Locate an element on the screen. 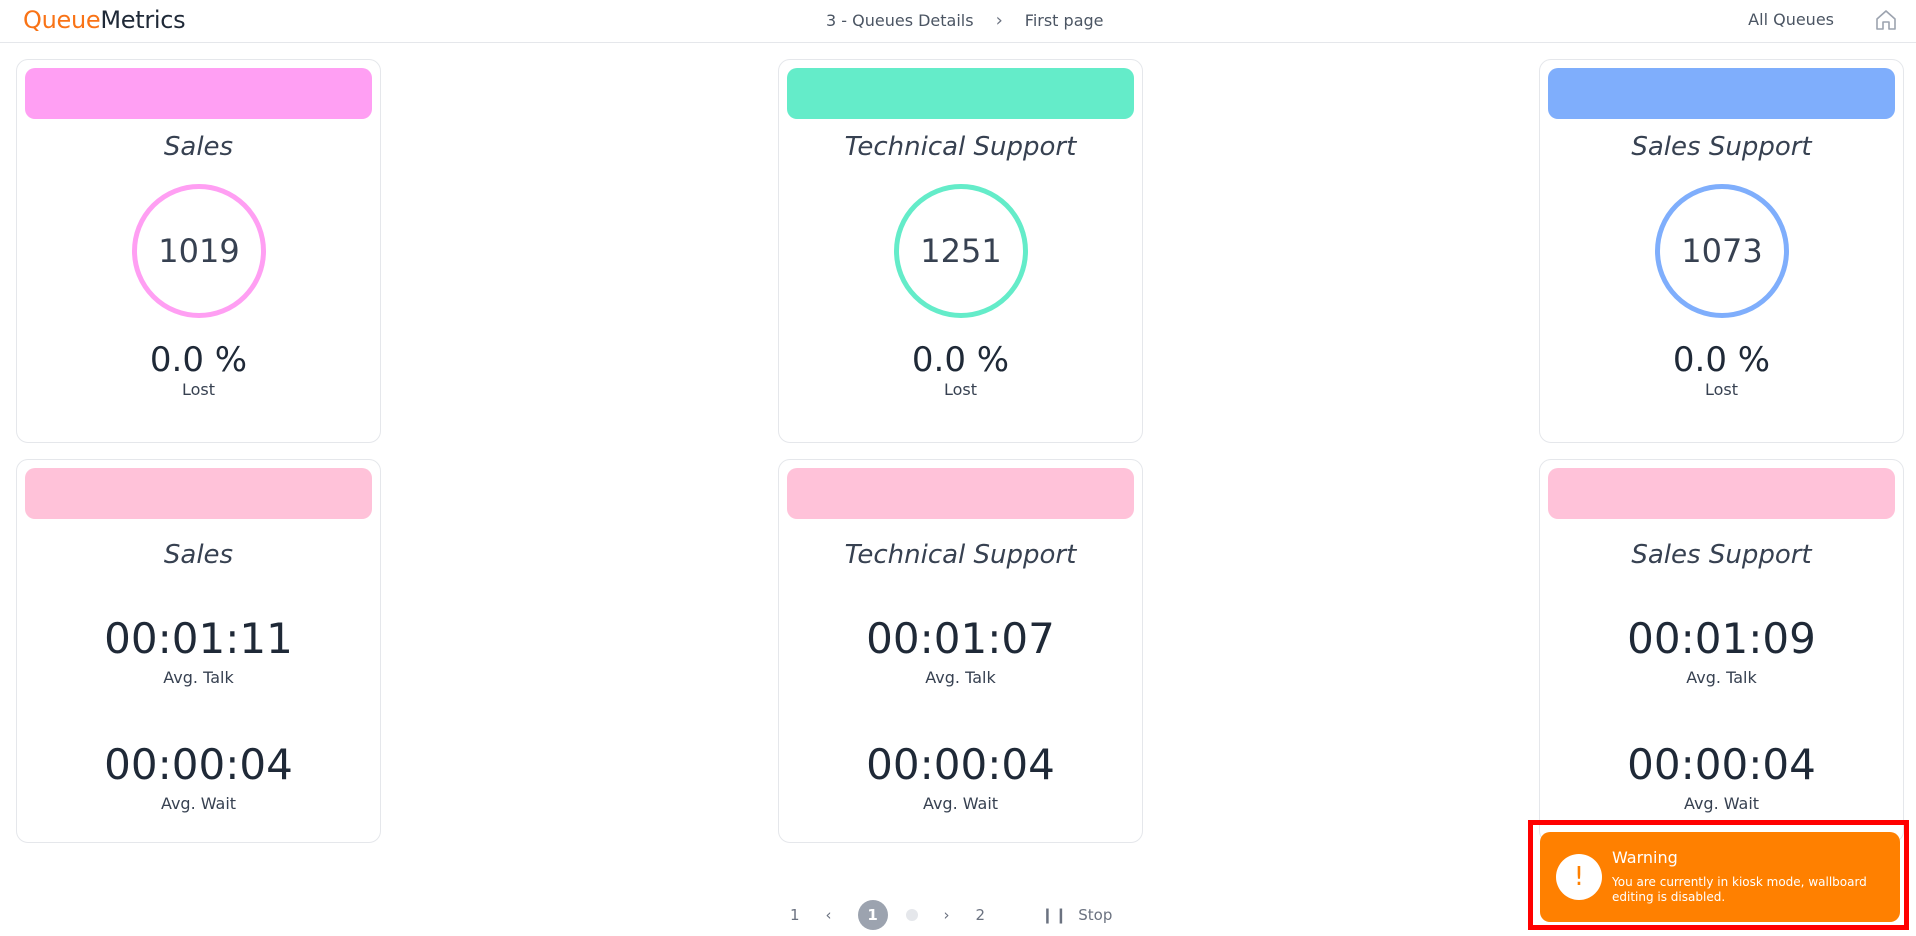  home-icon is located at coordinates (1886, 20).